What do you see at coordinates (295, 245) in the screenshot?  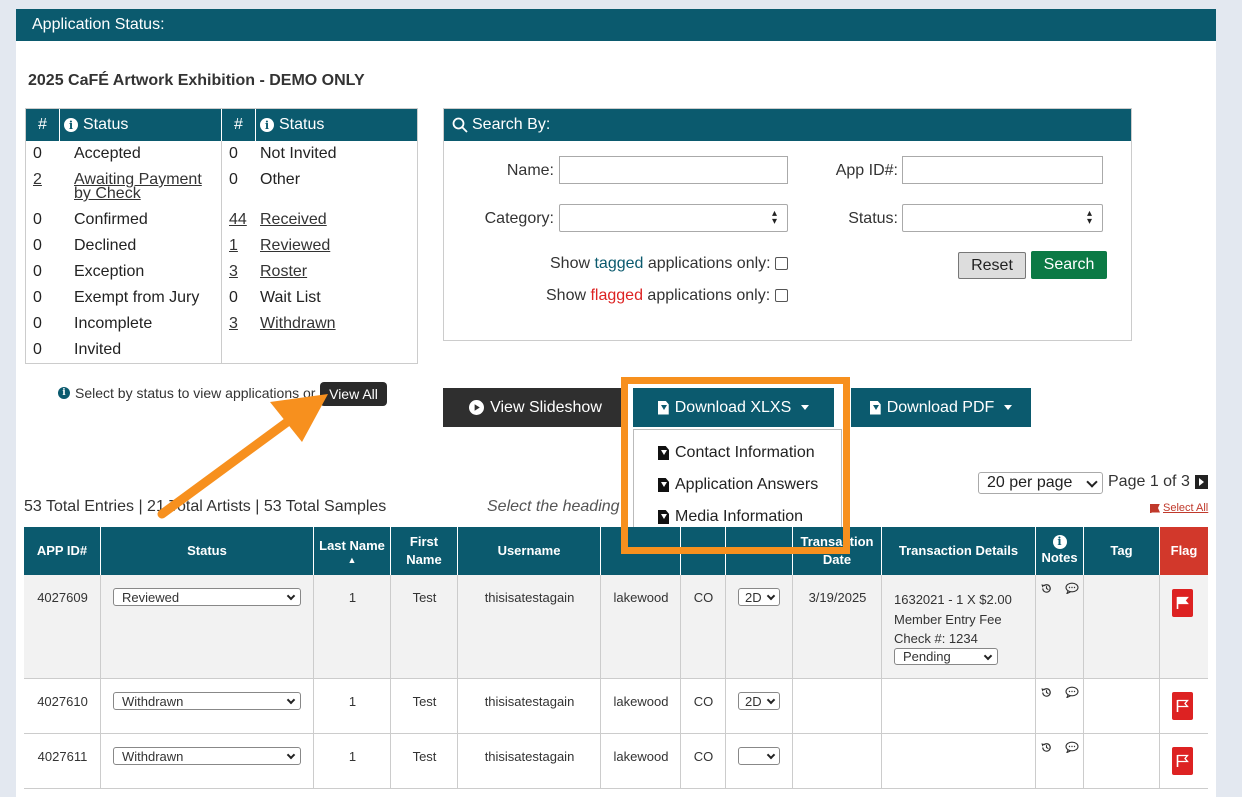 I see `status-label-link: Reviewed` at bounding box center [295, 245].